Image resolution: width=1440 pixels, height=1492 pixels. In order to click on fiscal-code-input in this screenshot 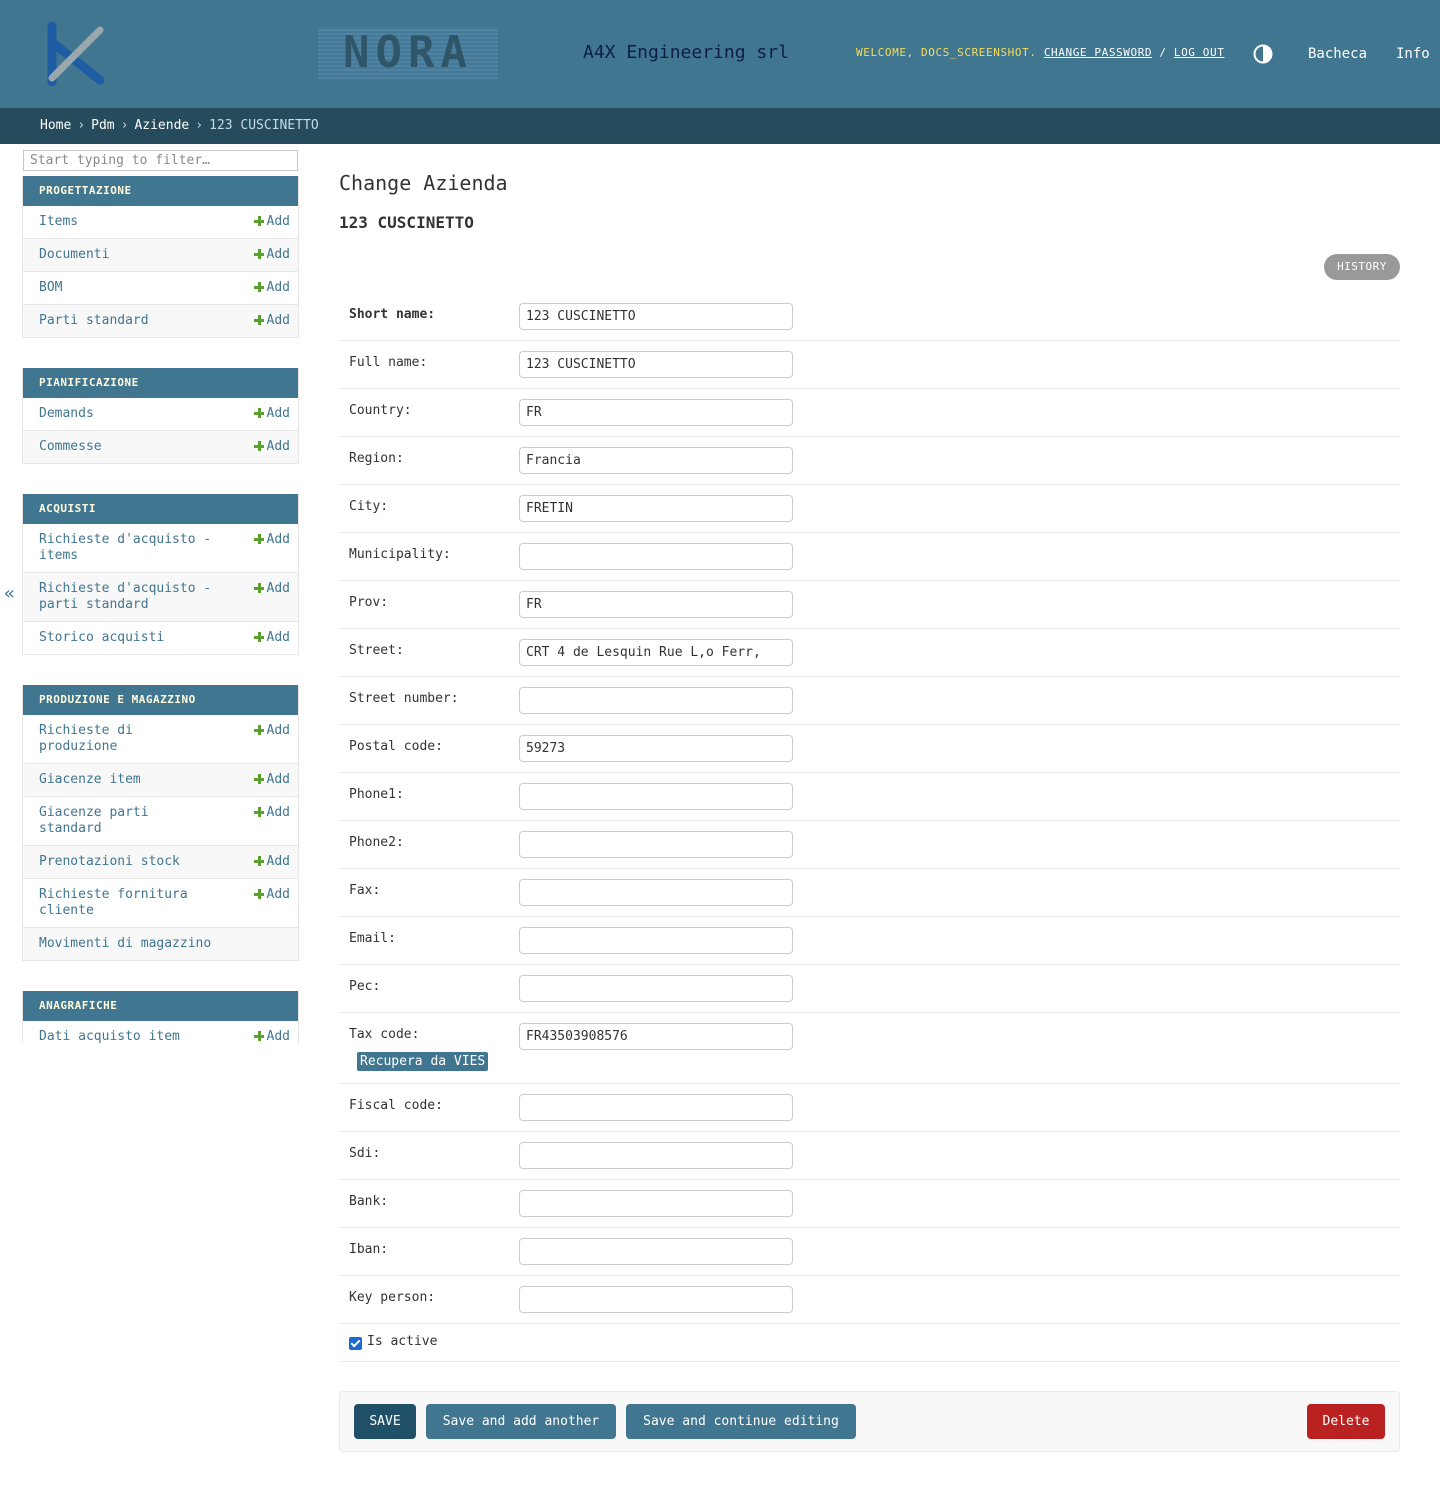, I will do `click(656, 1107)`.